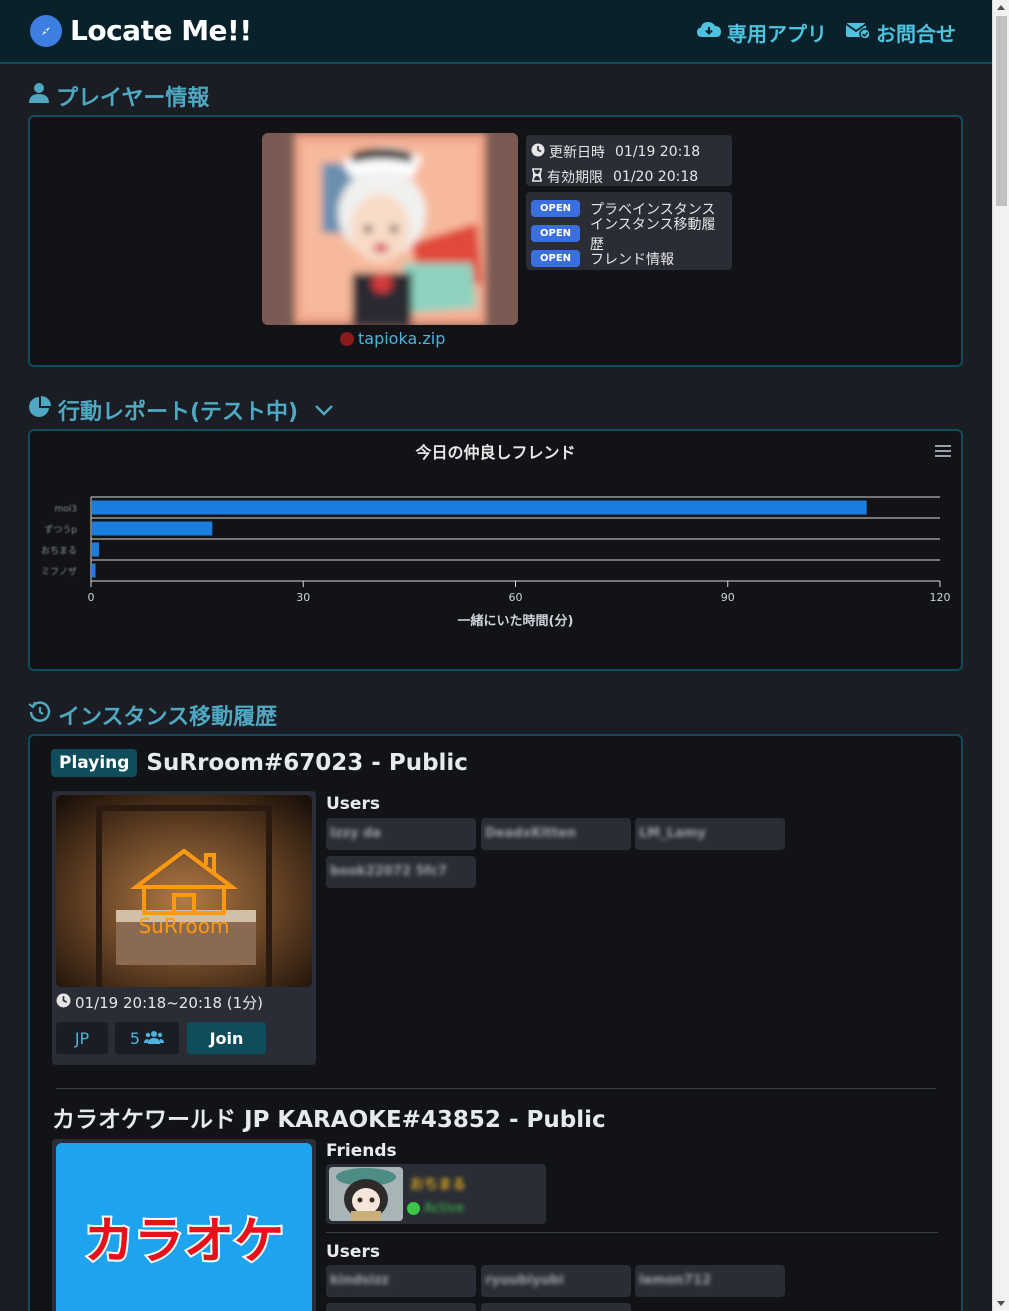  What do you see at coordinates (916, 34) in the screenshot?
I see `contact-label: お問合せ` at bounding box center [916, 34].